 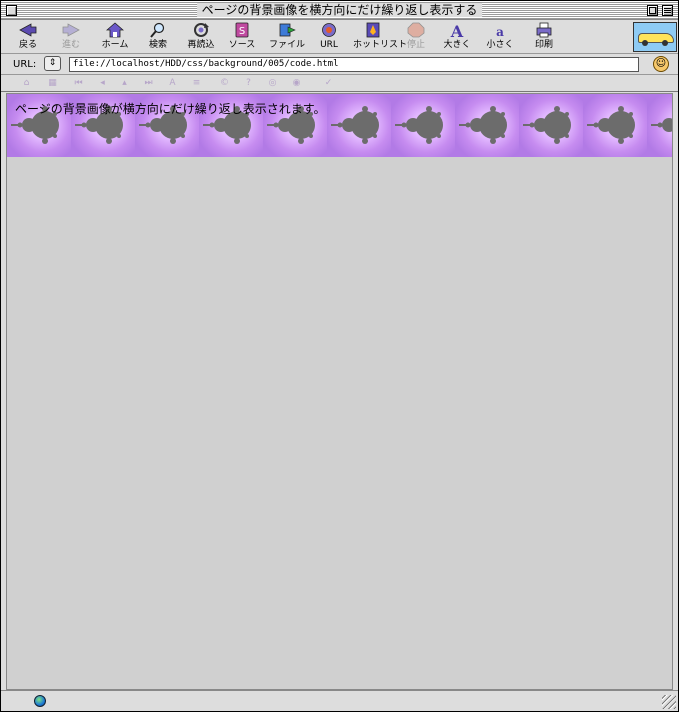 What do you see at coordinates (652, 10) in the screenshot?
I see `zoom-box-button` at bounding box center [652, 10].